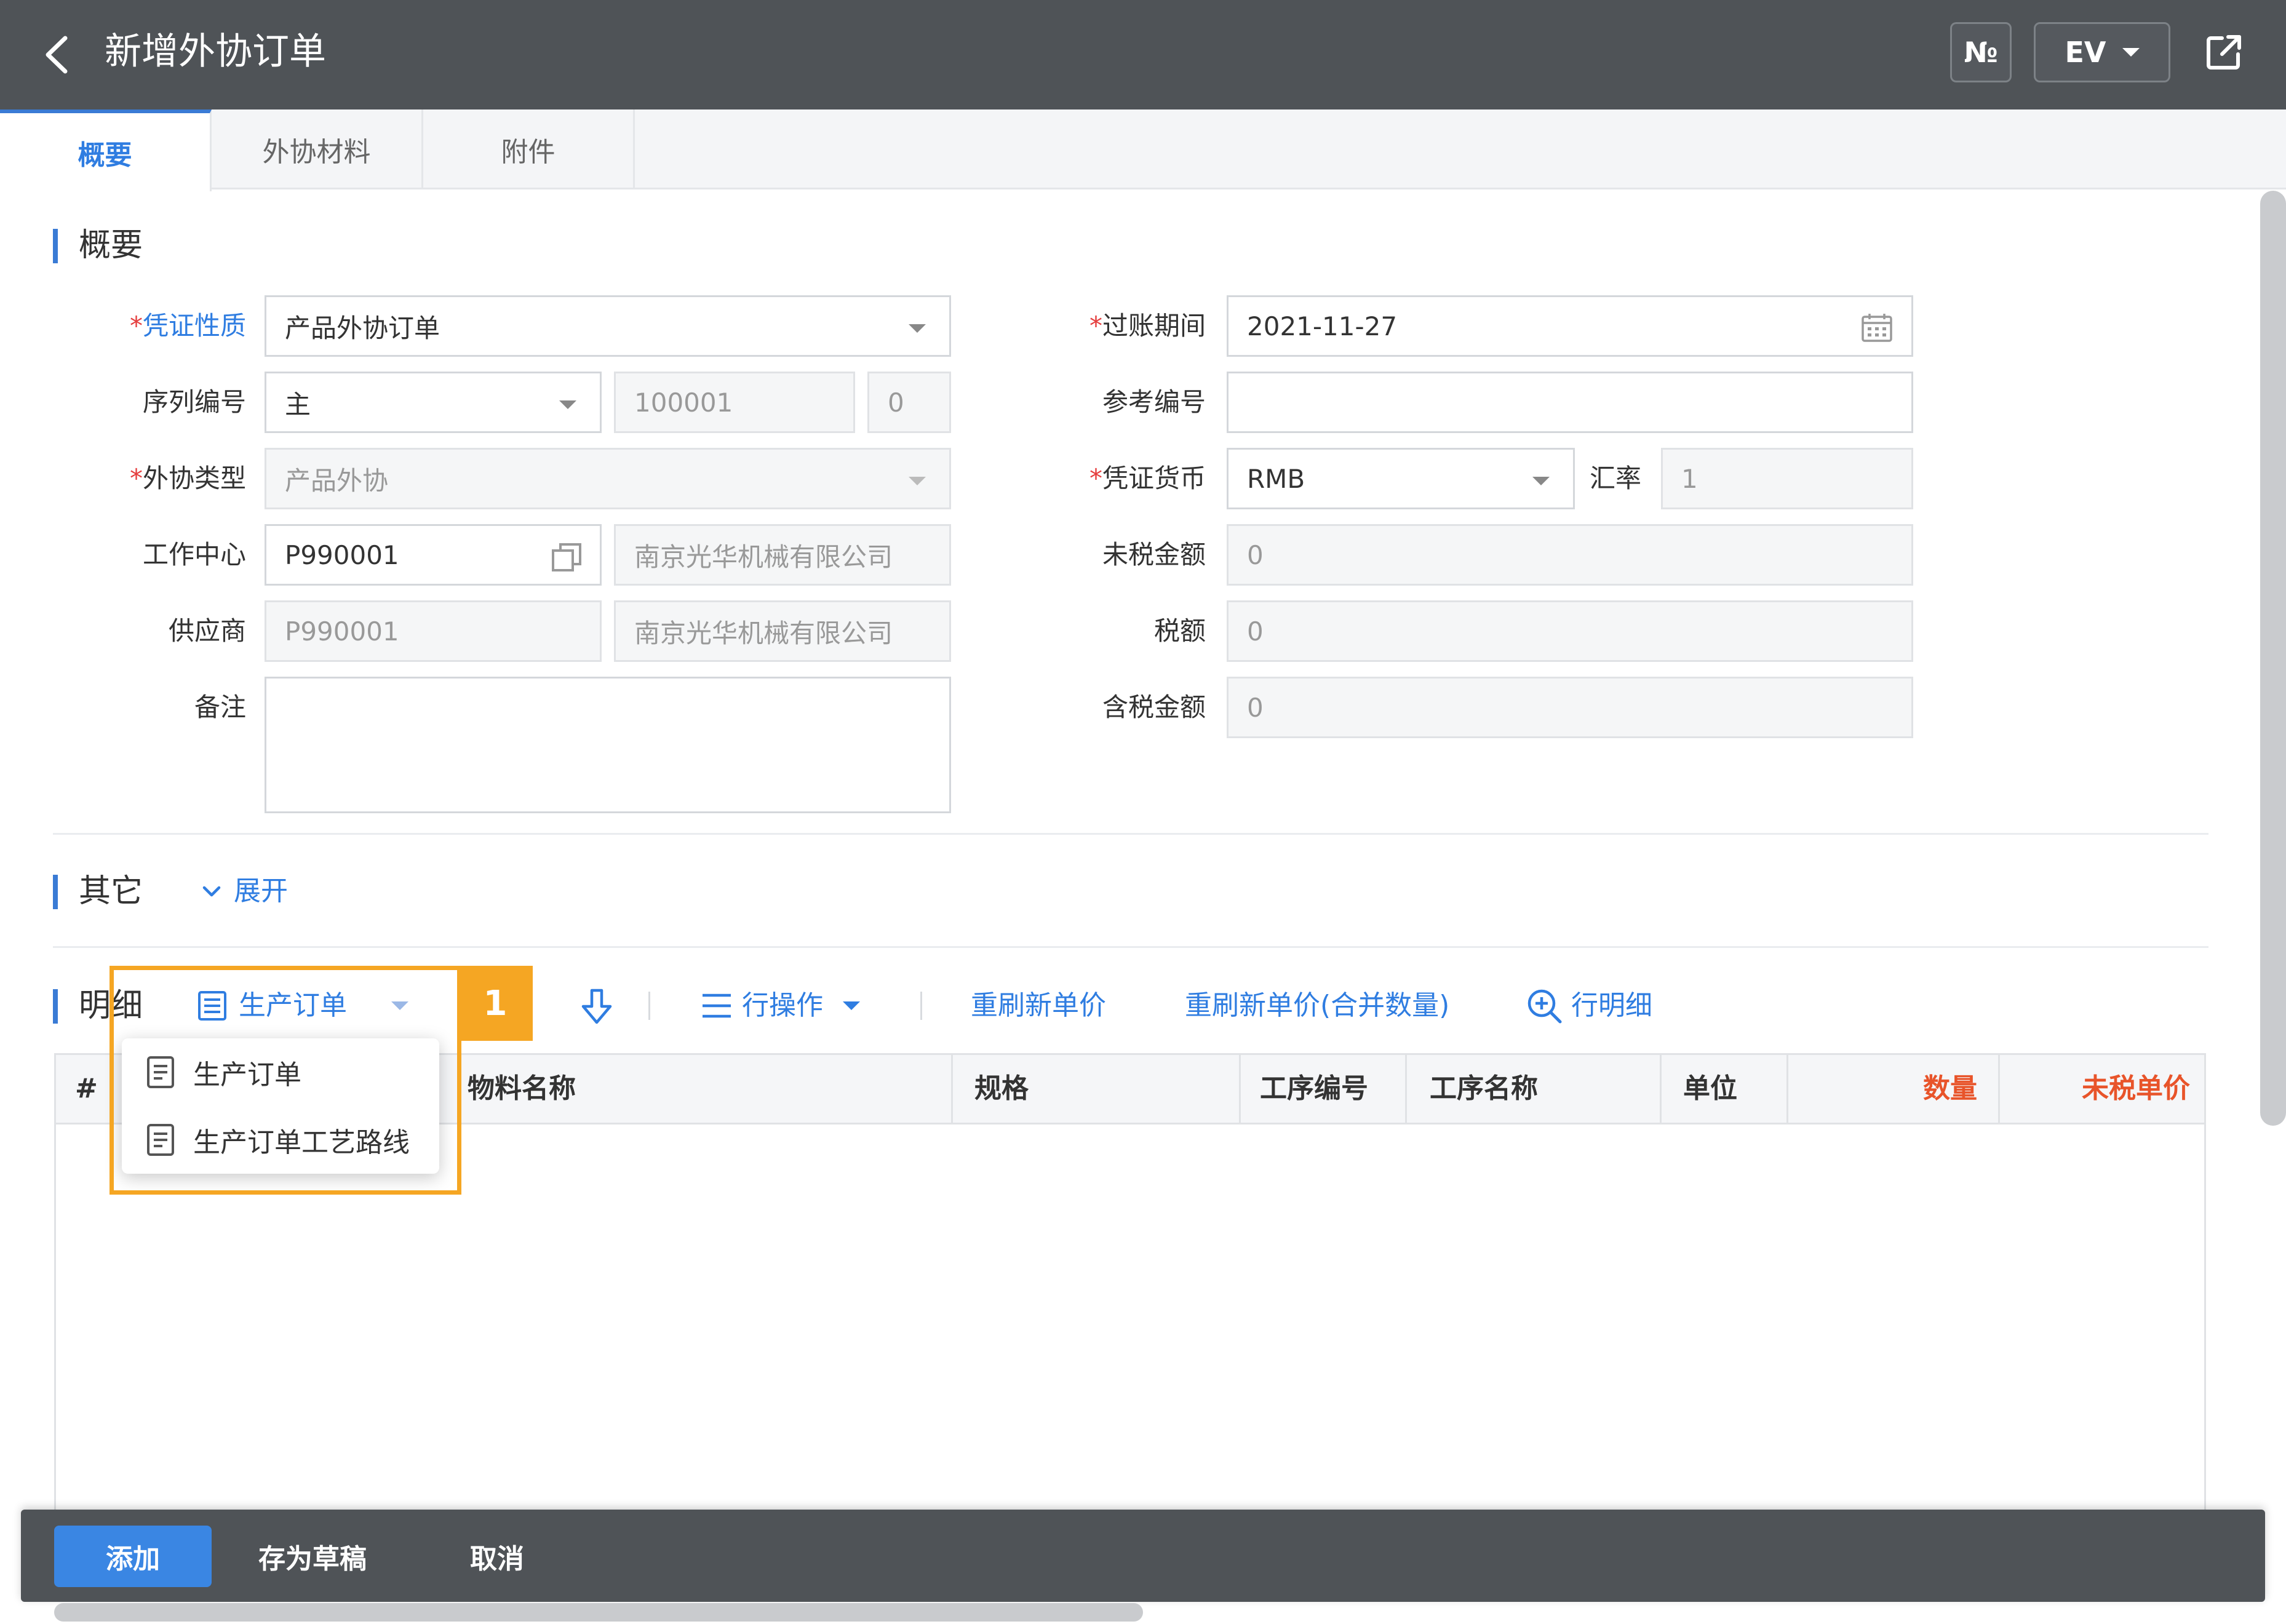  What do you see at coordinates (1570, 631) in the screenshot?
I see `tax-field: 0` at bounding box center [1570, 631].